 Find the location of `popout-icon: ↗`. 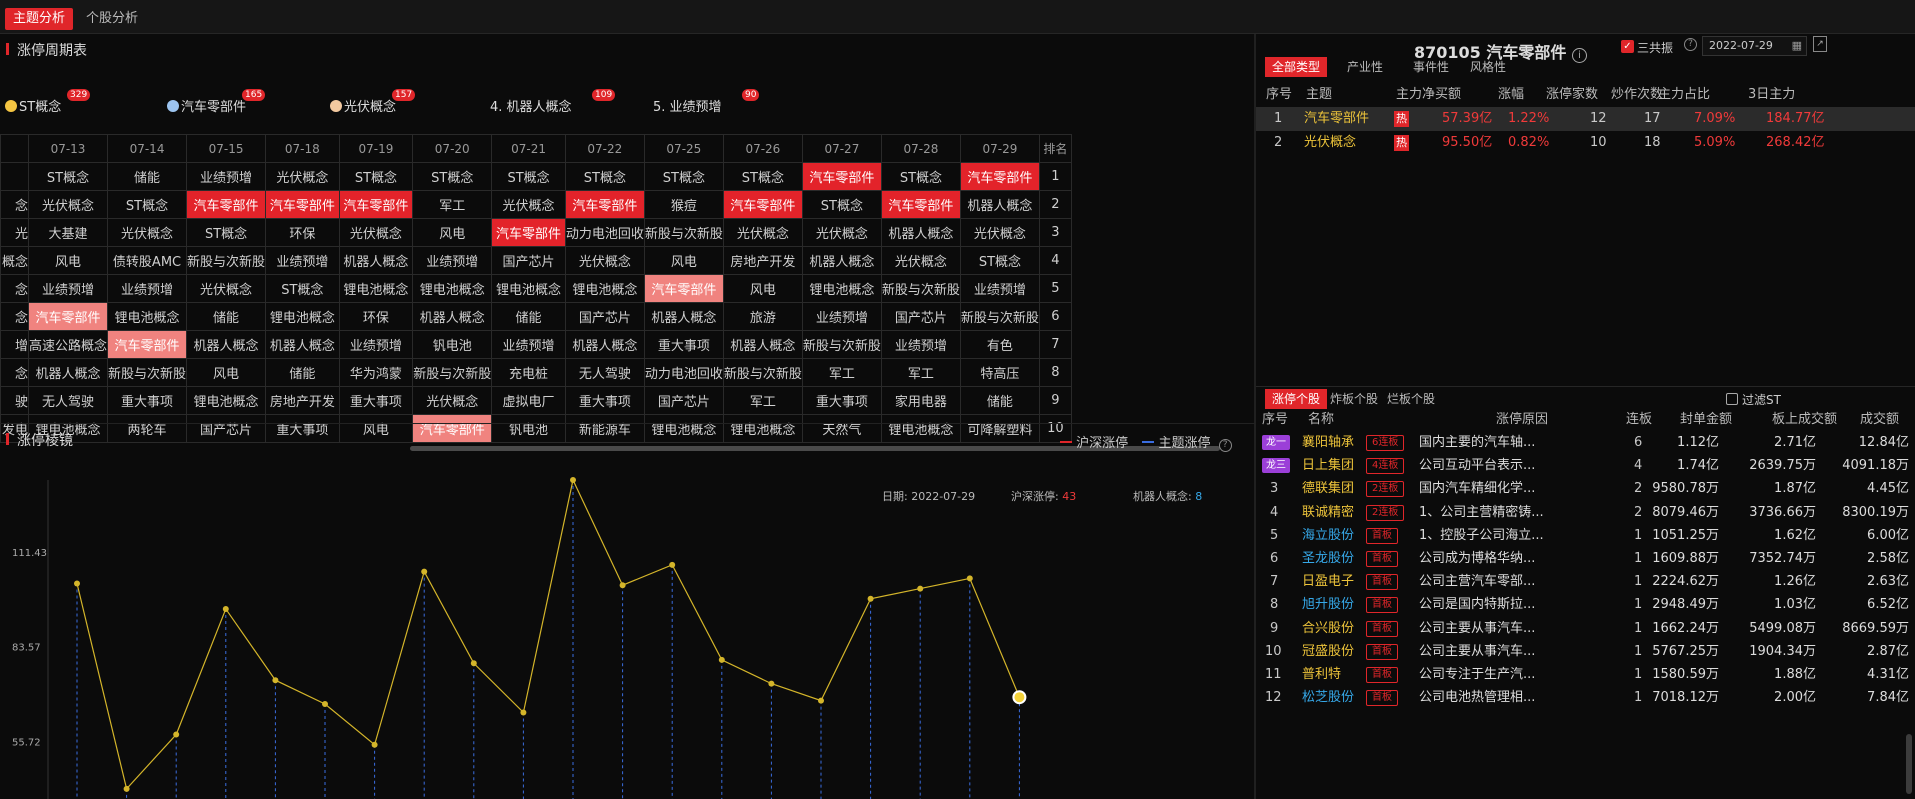

popout-icon: ↗ is located at coordinates (1820, 44).